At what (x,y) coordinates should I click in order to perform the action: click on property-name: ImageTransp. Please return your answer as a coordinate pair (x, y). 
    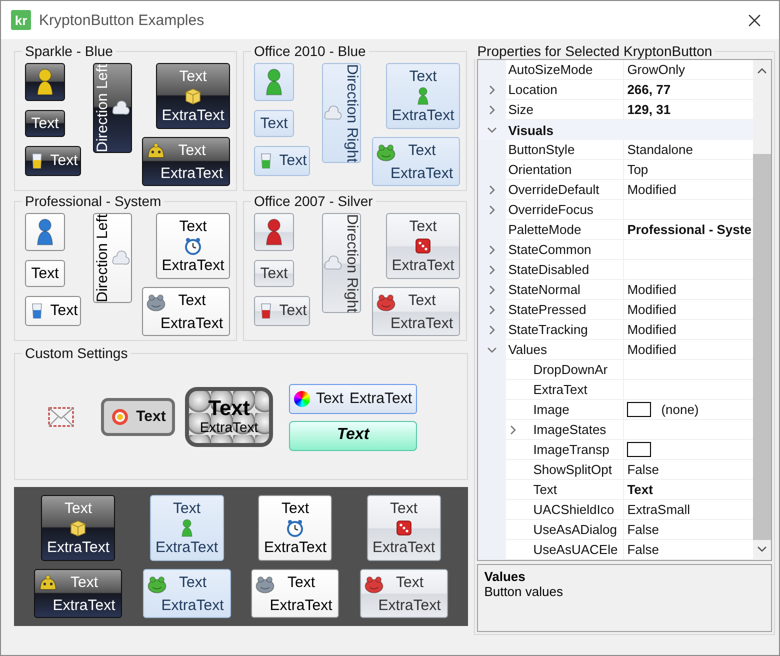
    Looking at the image, I should click on (571, 449).